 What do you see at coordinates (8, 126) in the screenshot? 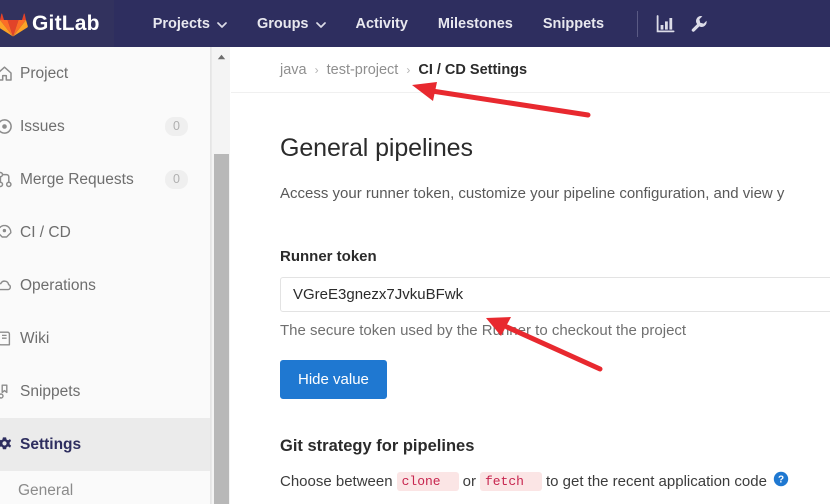
I see `issues-icon` at bounding box center [8, 126].